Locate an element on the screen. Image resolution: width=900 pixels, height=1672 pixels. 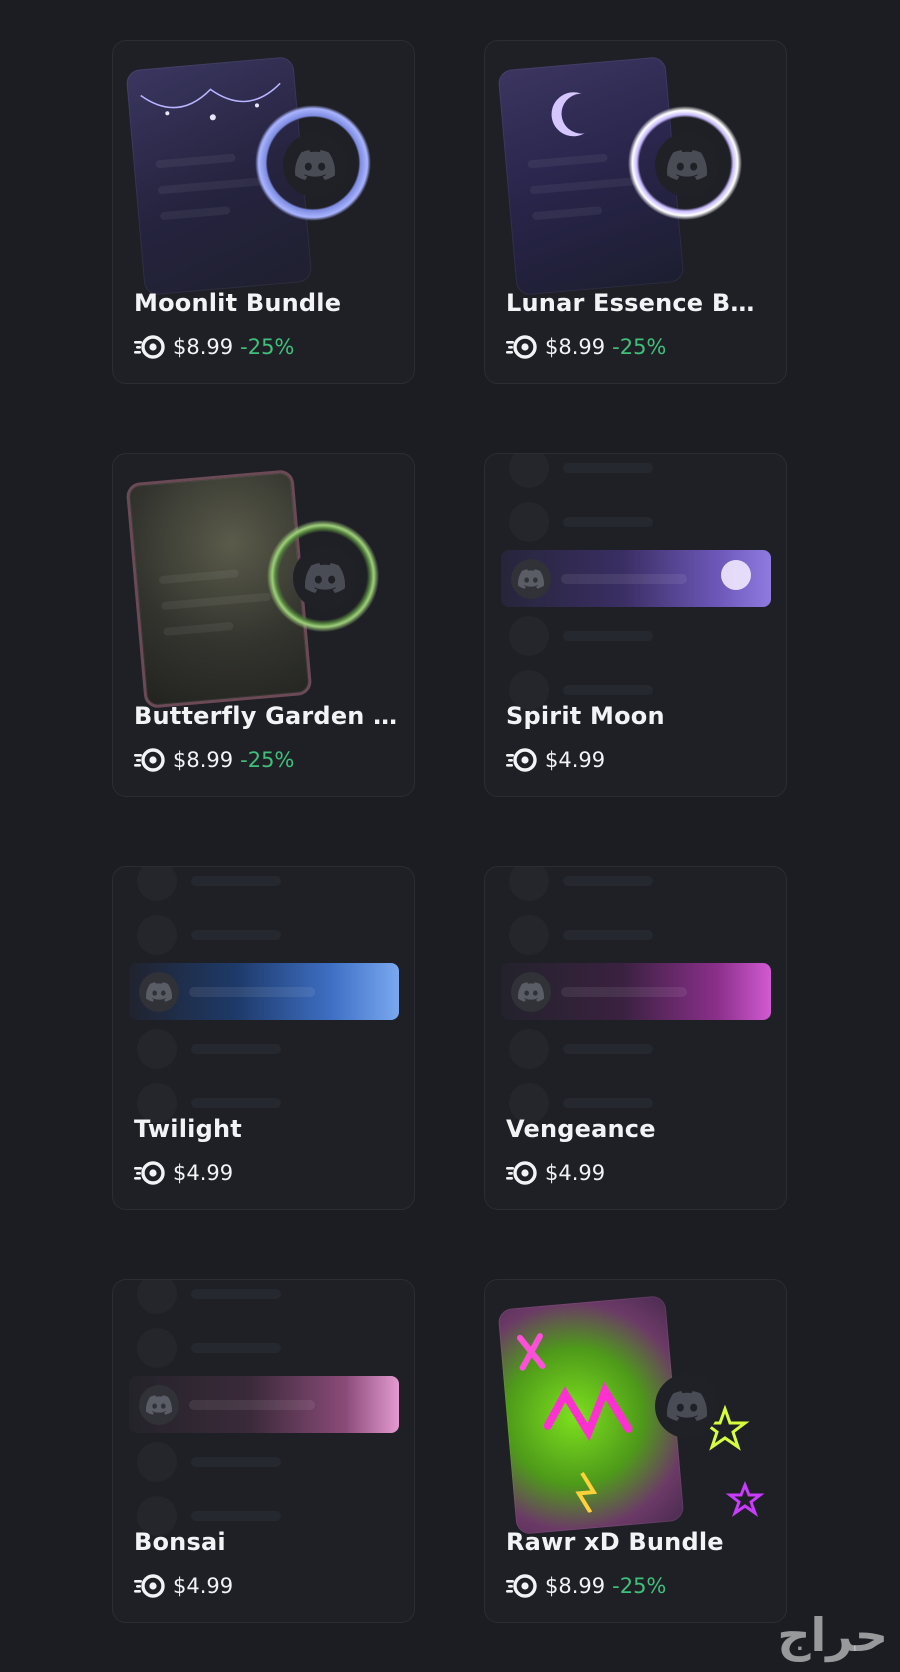
product-card-spirit-moon: Spirit Moon $4.99 is located at coordinates (635, 625).